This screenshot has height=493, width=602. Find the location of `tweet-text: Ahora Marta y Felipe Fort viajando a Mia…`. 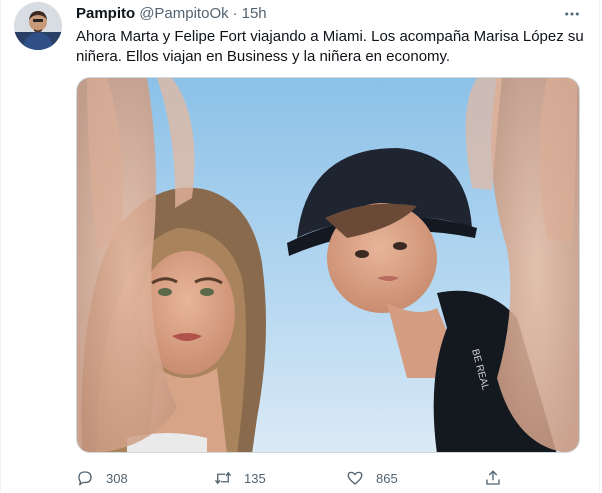

tweet-text: Ahora Marta y Felipe Fort viajando a Mia… is located at coordinates (330, 46).